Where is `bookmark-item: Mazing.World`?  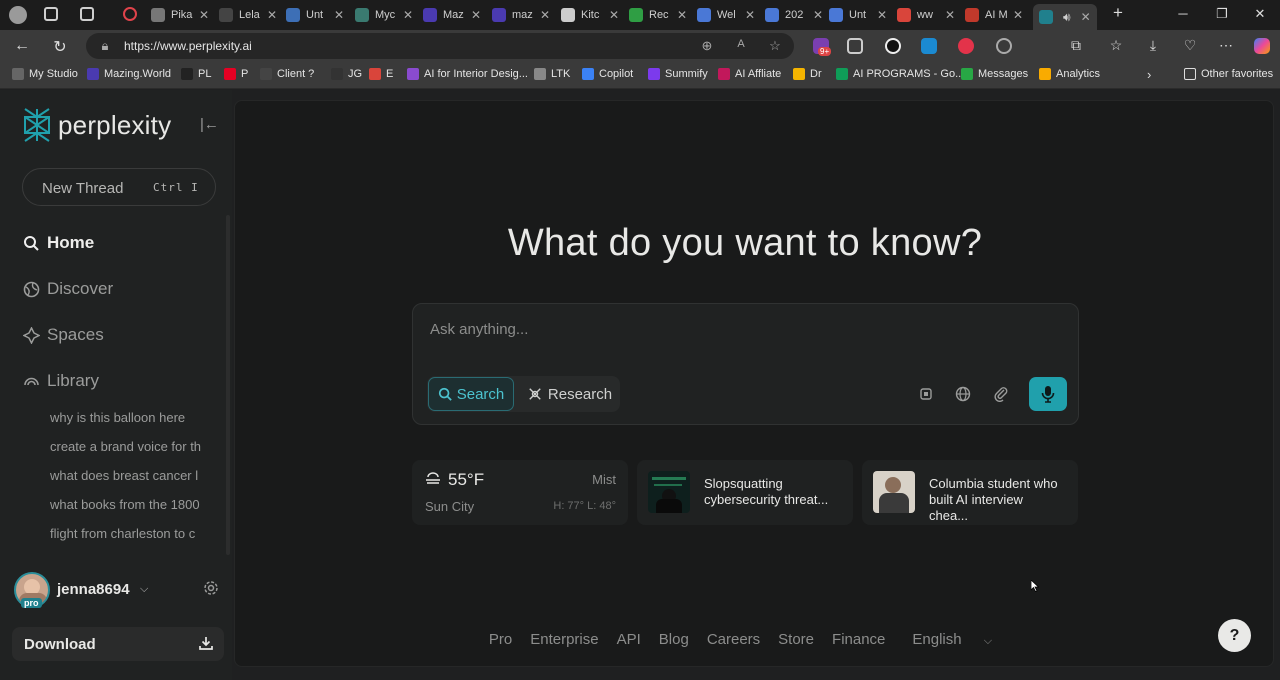
bookmark-item: Mazing.World is located at coordinates (129, 74).